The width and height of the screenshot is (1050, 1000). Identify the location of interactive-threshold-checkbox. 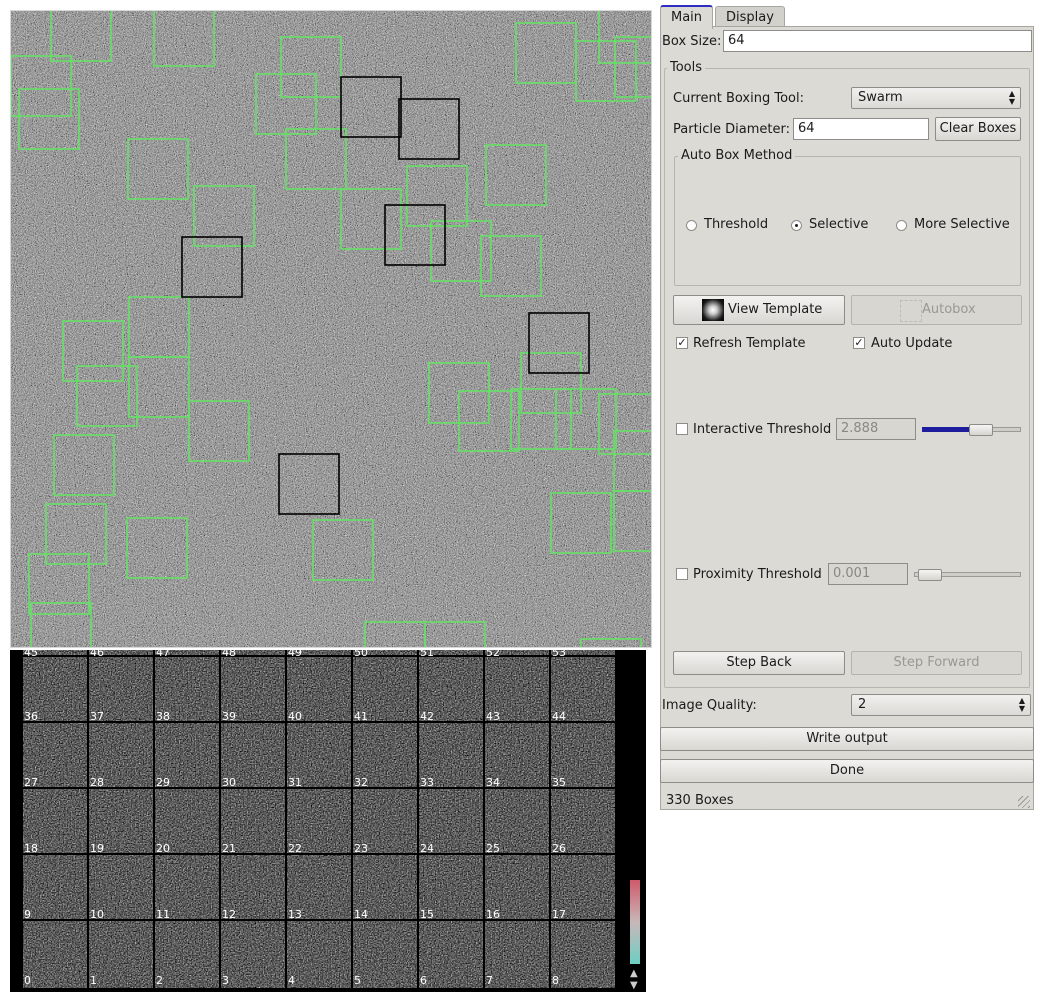
(682, 429).